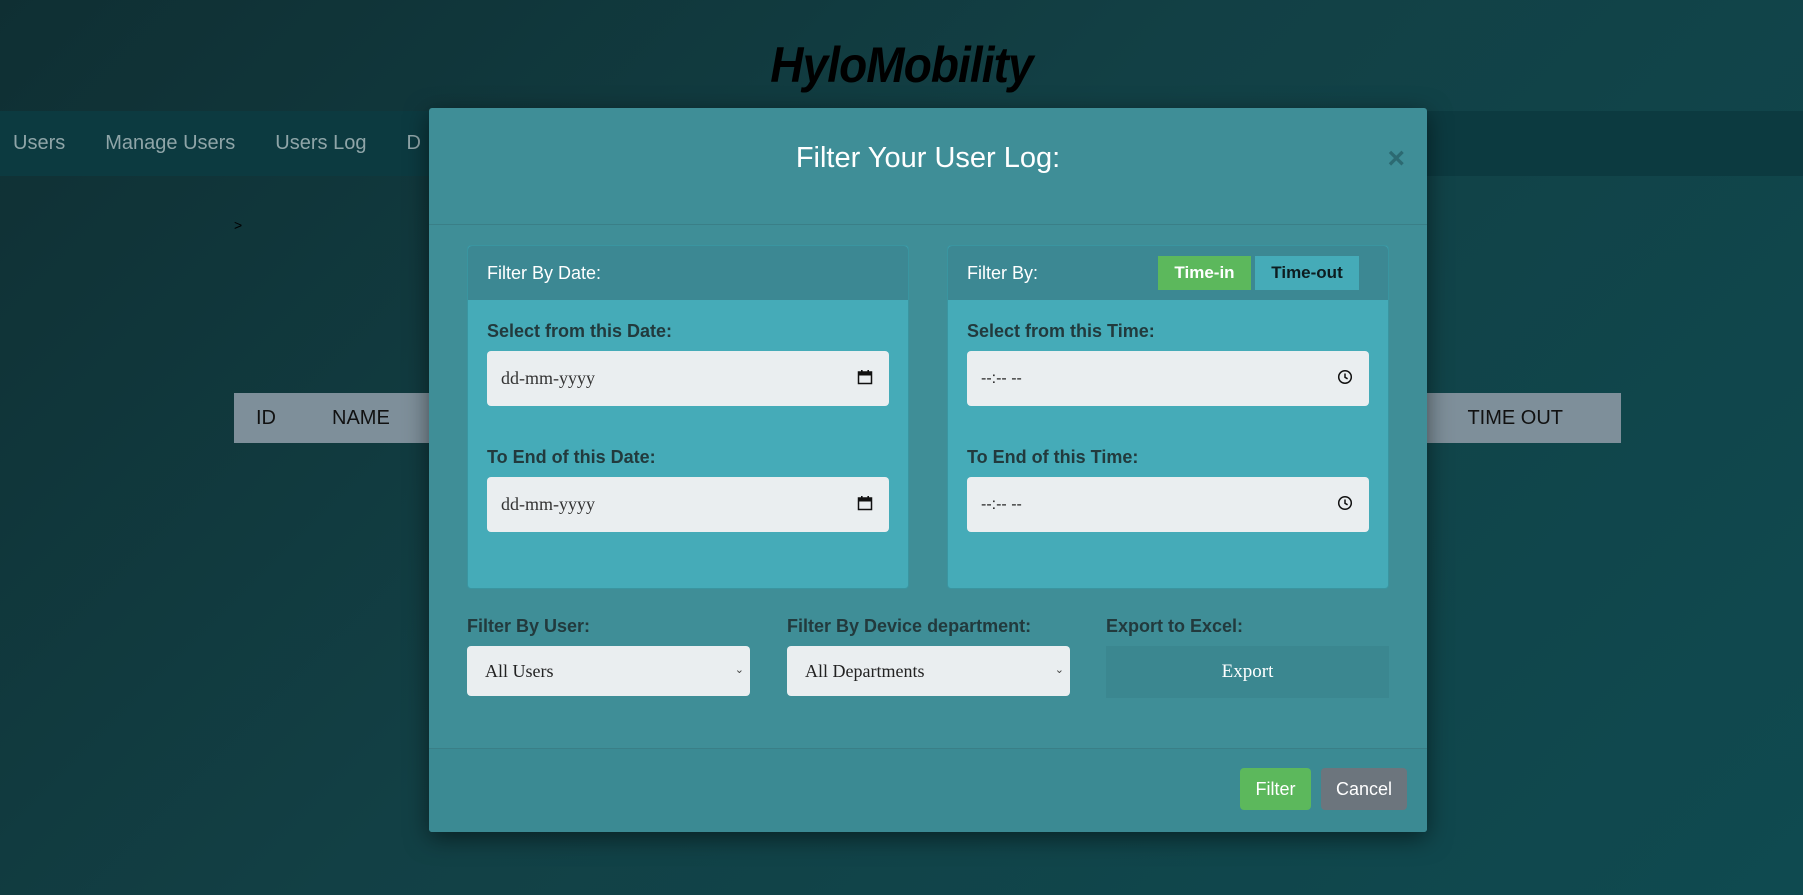  Describe the element at coordinates (1515, 417) in the screenshot. I see `column-header-time-out: TIME OUT` at that location.